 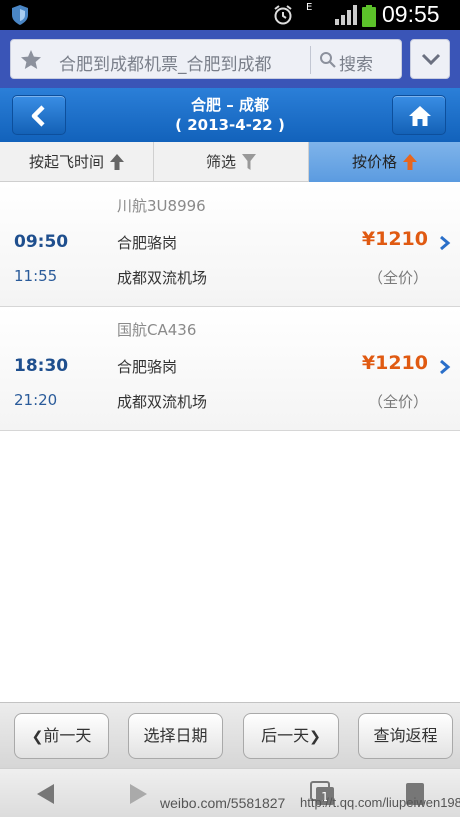 What do you see at coordinates (328, 60) in the screenshot?
I see `search-icon` at bounding box center [328, 60].